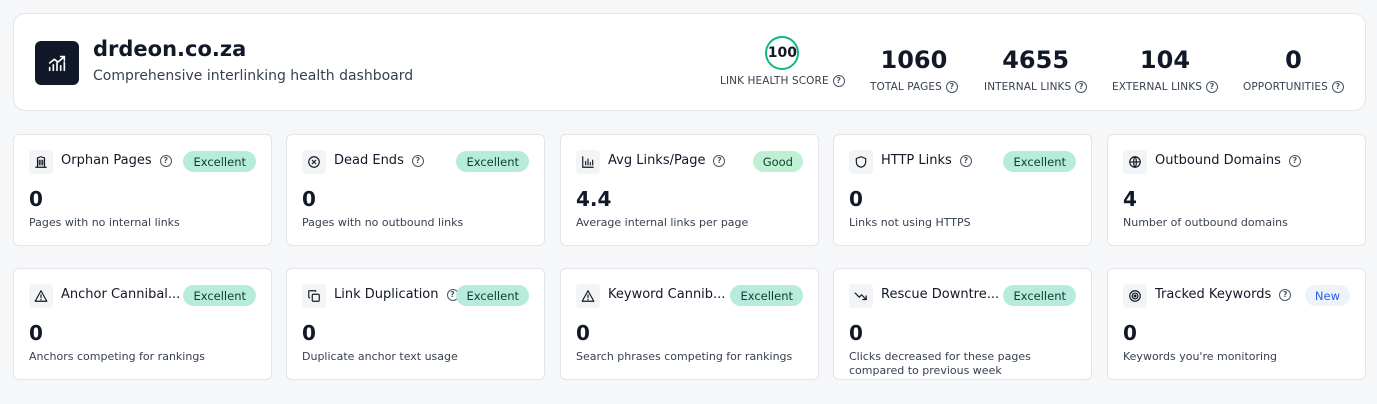  Describe the element at coordinates (383, 222) in the screenshot. I see `card-description: Pages with no outbound links` at that location.